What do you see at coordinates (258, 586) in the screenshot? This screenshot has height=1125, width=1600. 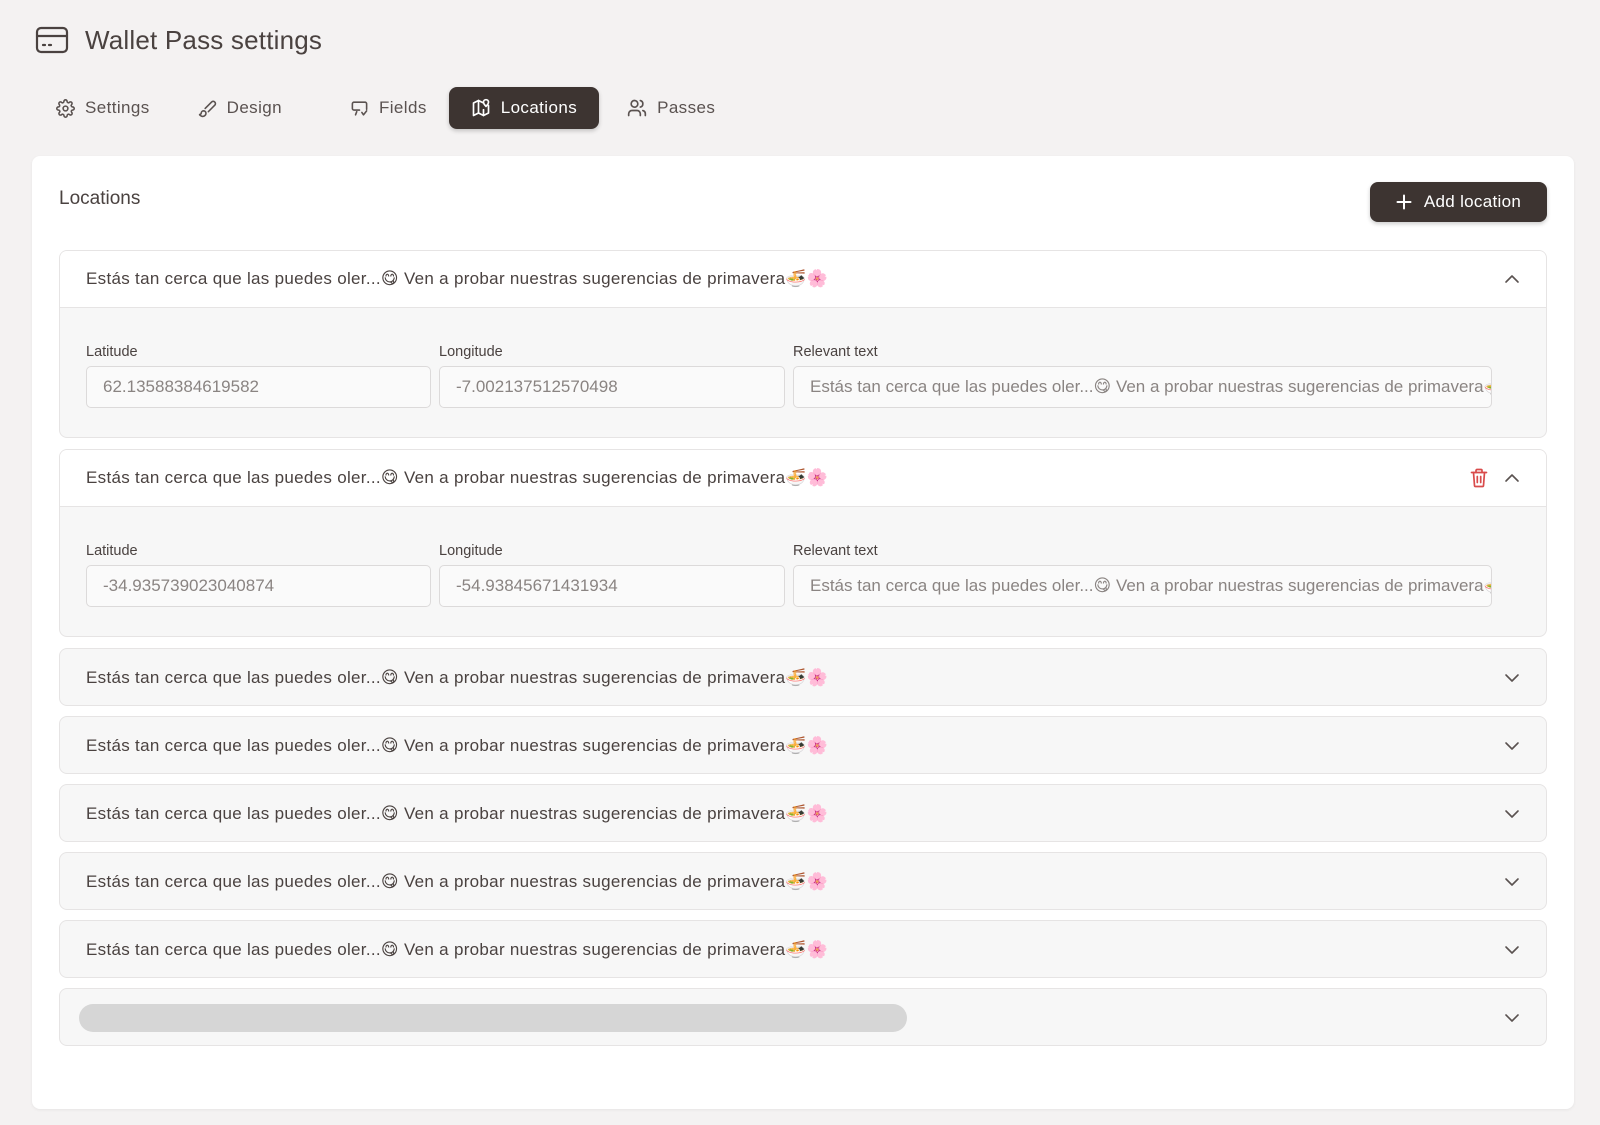 I see `latitude-input: -34.935739023040874` at bounding box center [258, 586].